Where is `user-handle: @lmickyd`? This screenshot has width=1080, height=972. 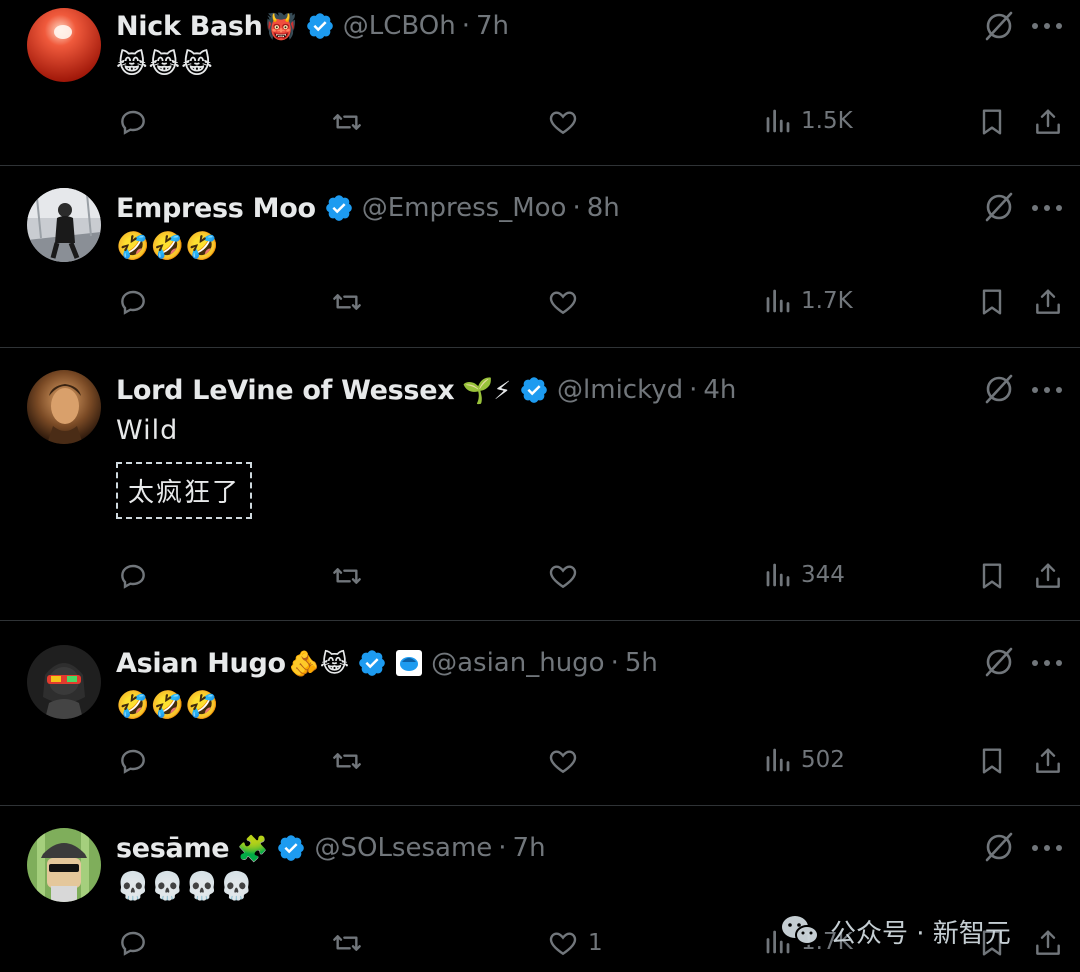 user-handle: @lmickyd is located at coordinates (620, 390).